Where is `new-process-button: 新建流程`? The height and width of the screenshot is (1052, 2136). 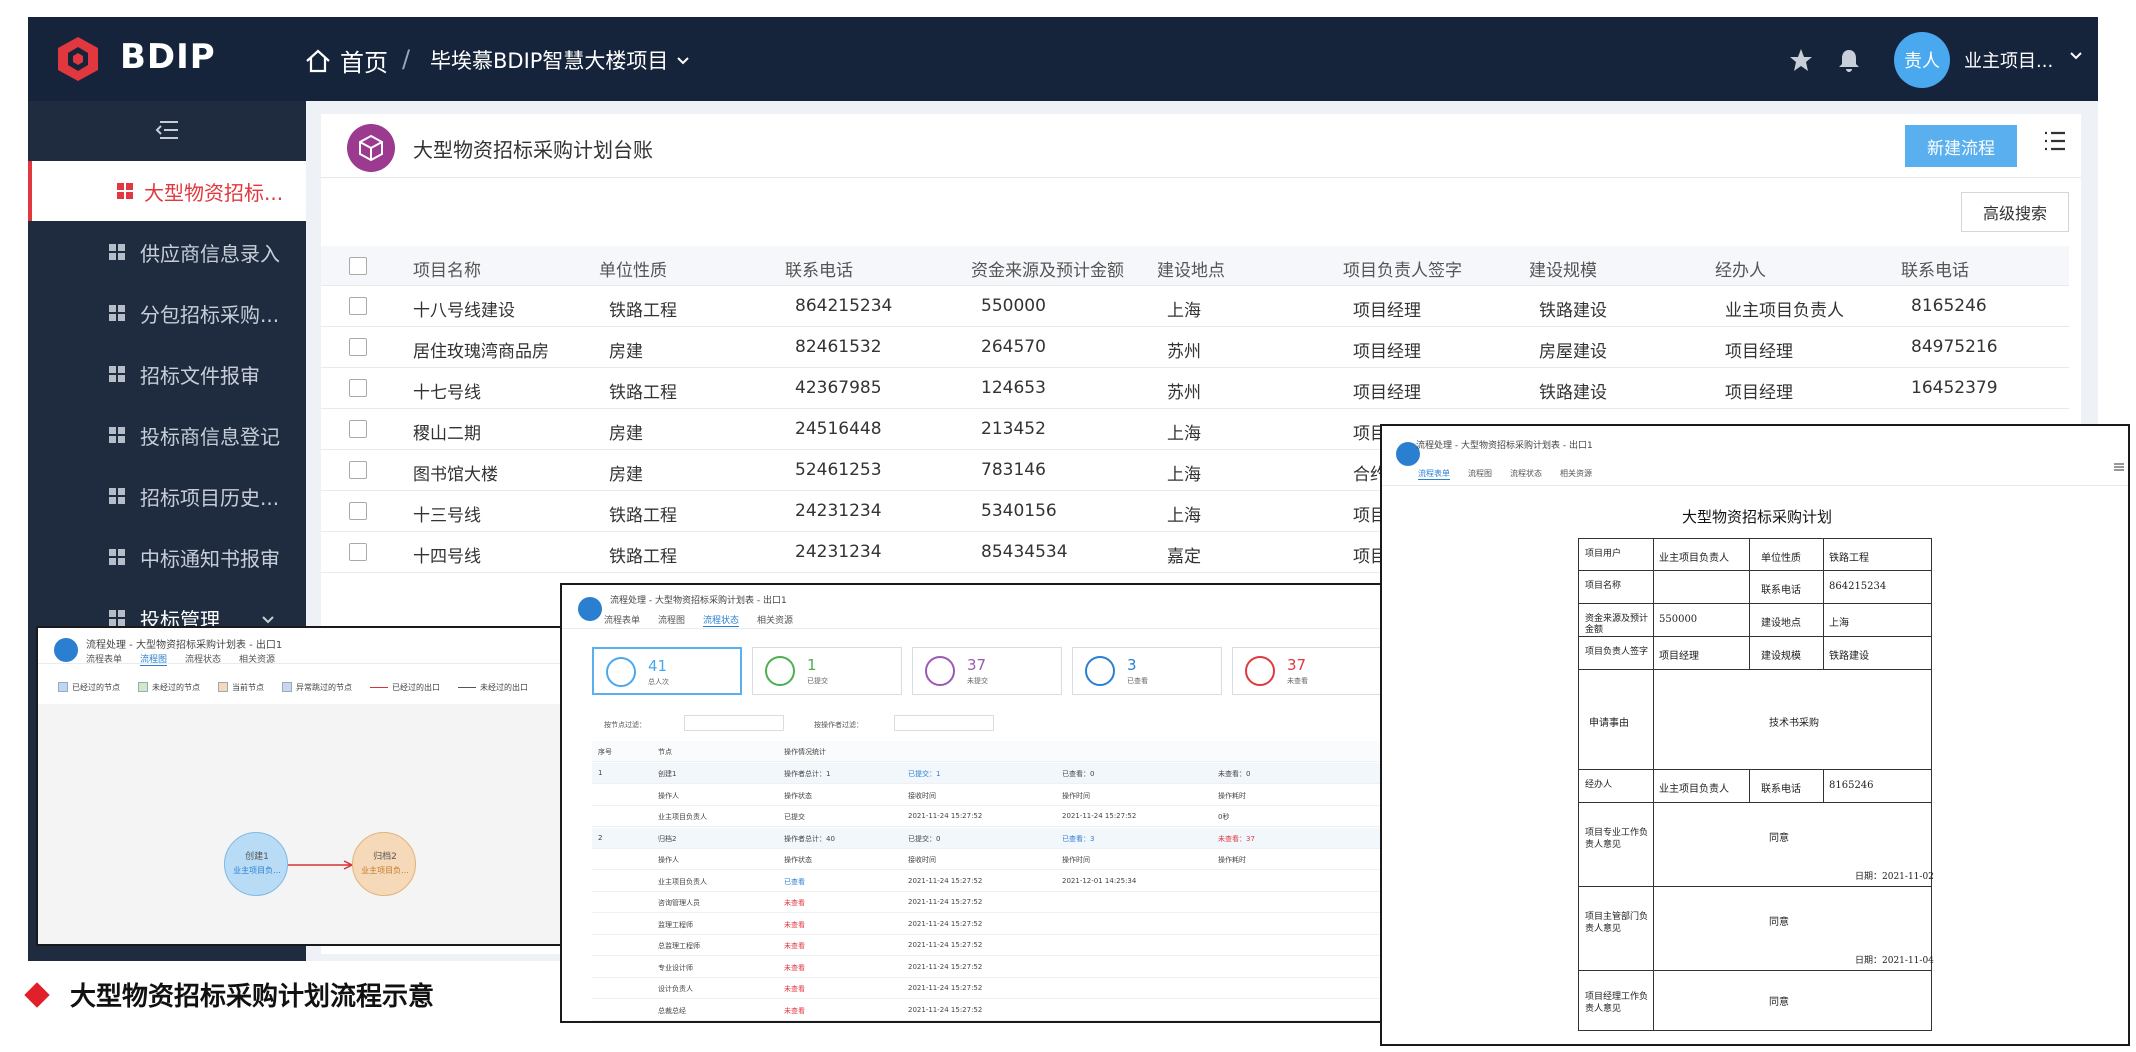
new-process-button: 新建流程 is located at coordinates (1961, 146).